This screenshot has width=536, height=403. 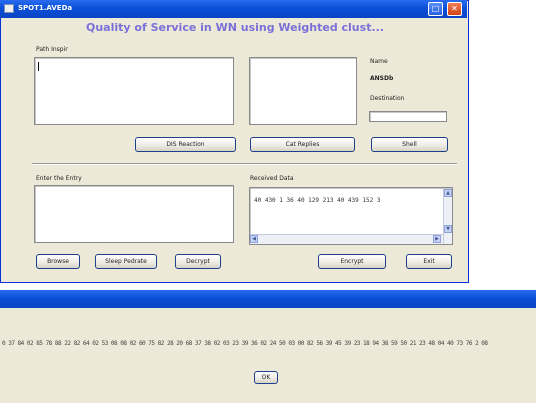 I want to click on shell-button: Shell, so click(x=409, y=144).